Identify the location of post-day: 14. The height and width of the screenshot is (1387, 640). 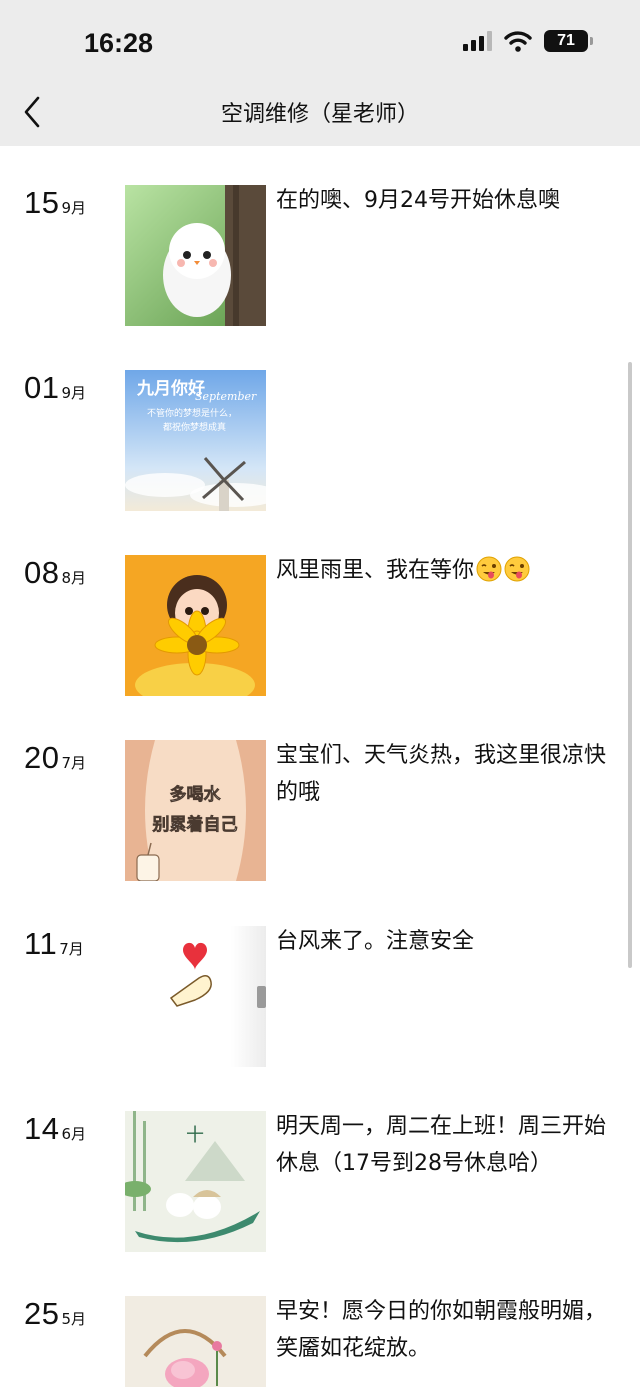
(42, 1128).